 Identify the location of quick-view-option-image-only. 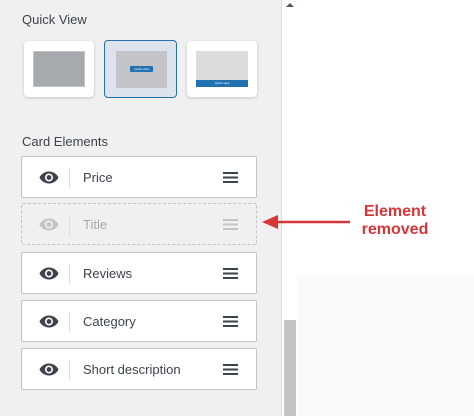
(59, 69).